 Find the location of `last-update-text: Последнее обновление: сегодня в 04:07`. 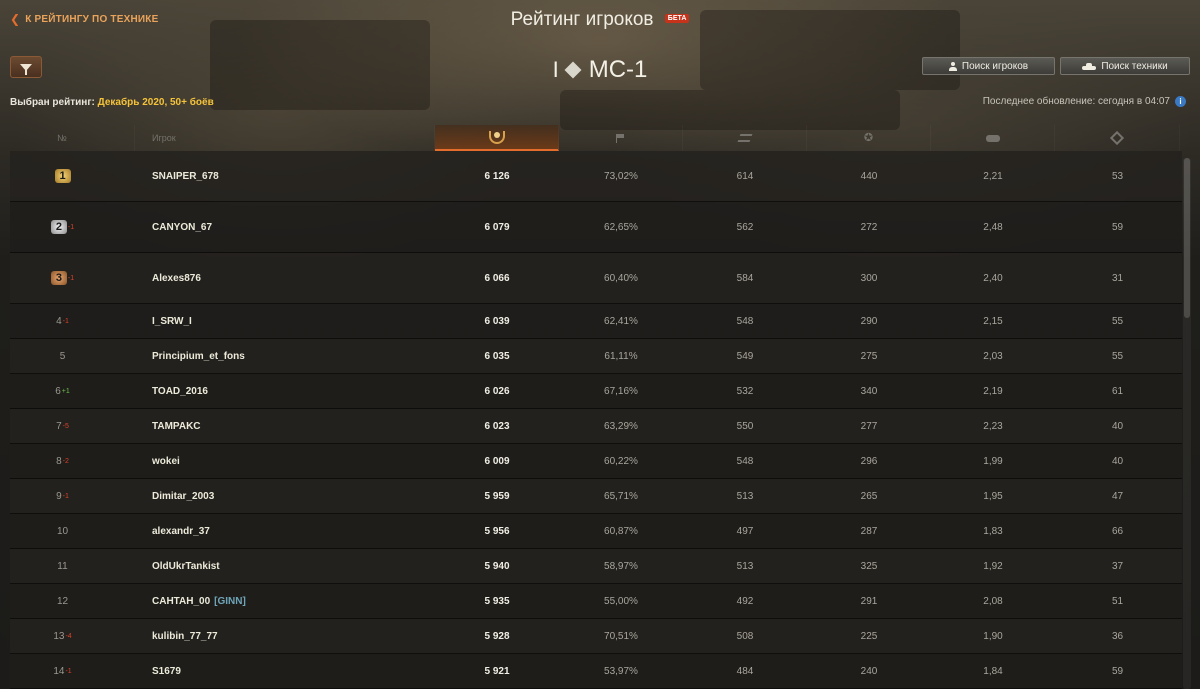

last-update-text: Последнее обновление: сегодня в 04:07 is located at coordinates (1076, 101).